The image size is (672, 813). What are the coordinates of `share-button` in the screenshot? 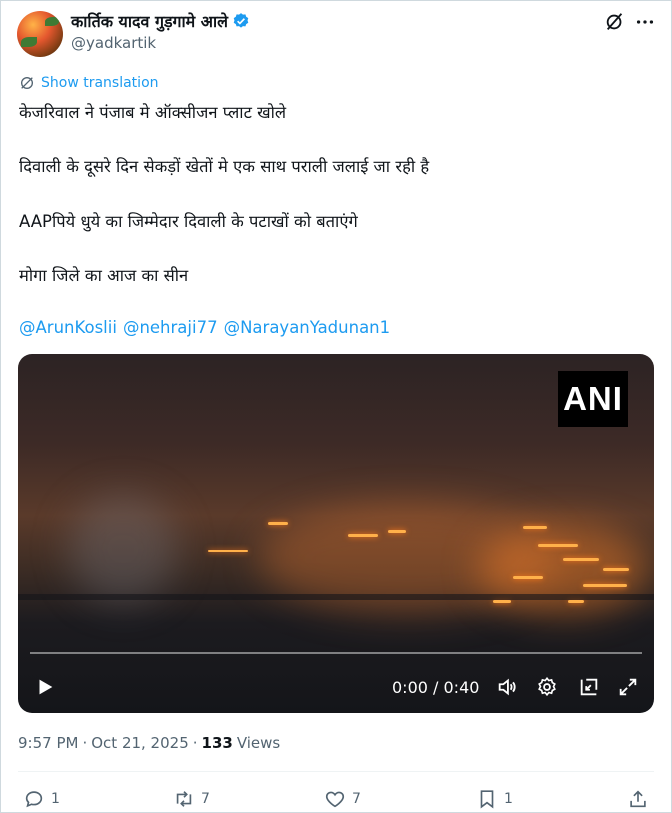 It's located at (638, 799).